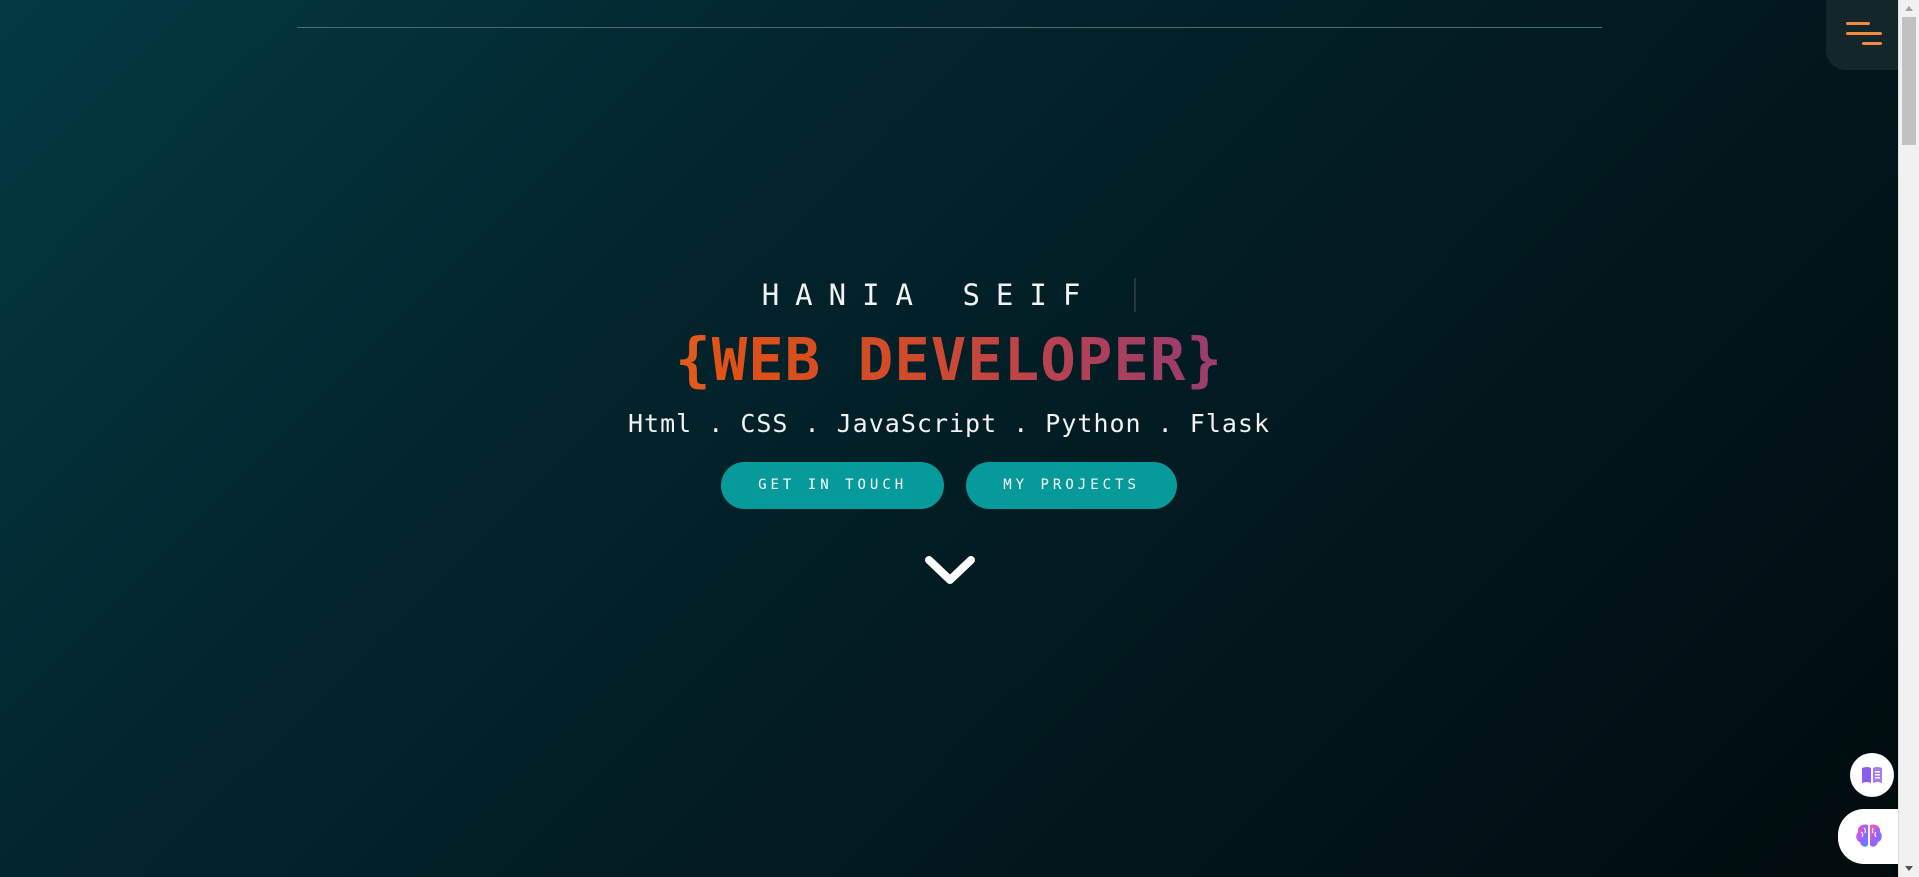 This screenshot has width=1919, height=877. What do you see at coordinates (929, 295) in the screenshot?
I see `hero-name: HANIA SEIF` at bounding box center [929, 295].